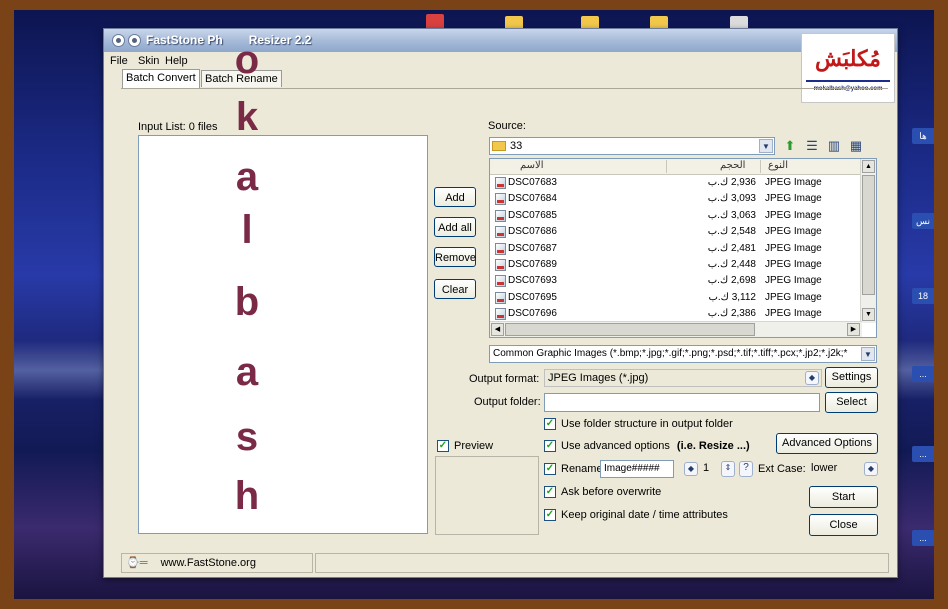 This screenshot has height=609, width=948. What do you see at coordinates (728, 469) in the screenshot?
I see `rename-start-stepper: ⇕` at bounding box center [728, 469].